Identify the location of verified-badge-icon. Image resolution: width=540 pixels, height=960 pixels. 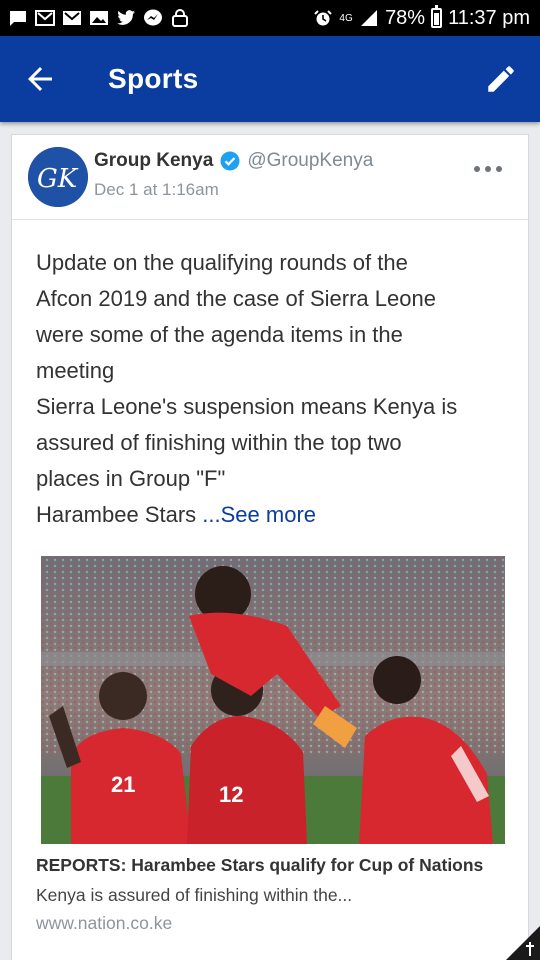
(230, 161).